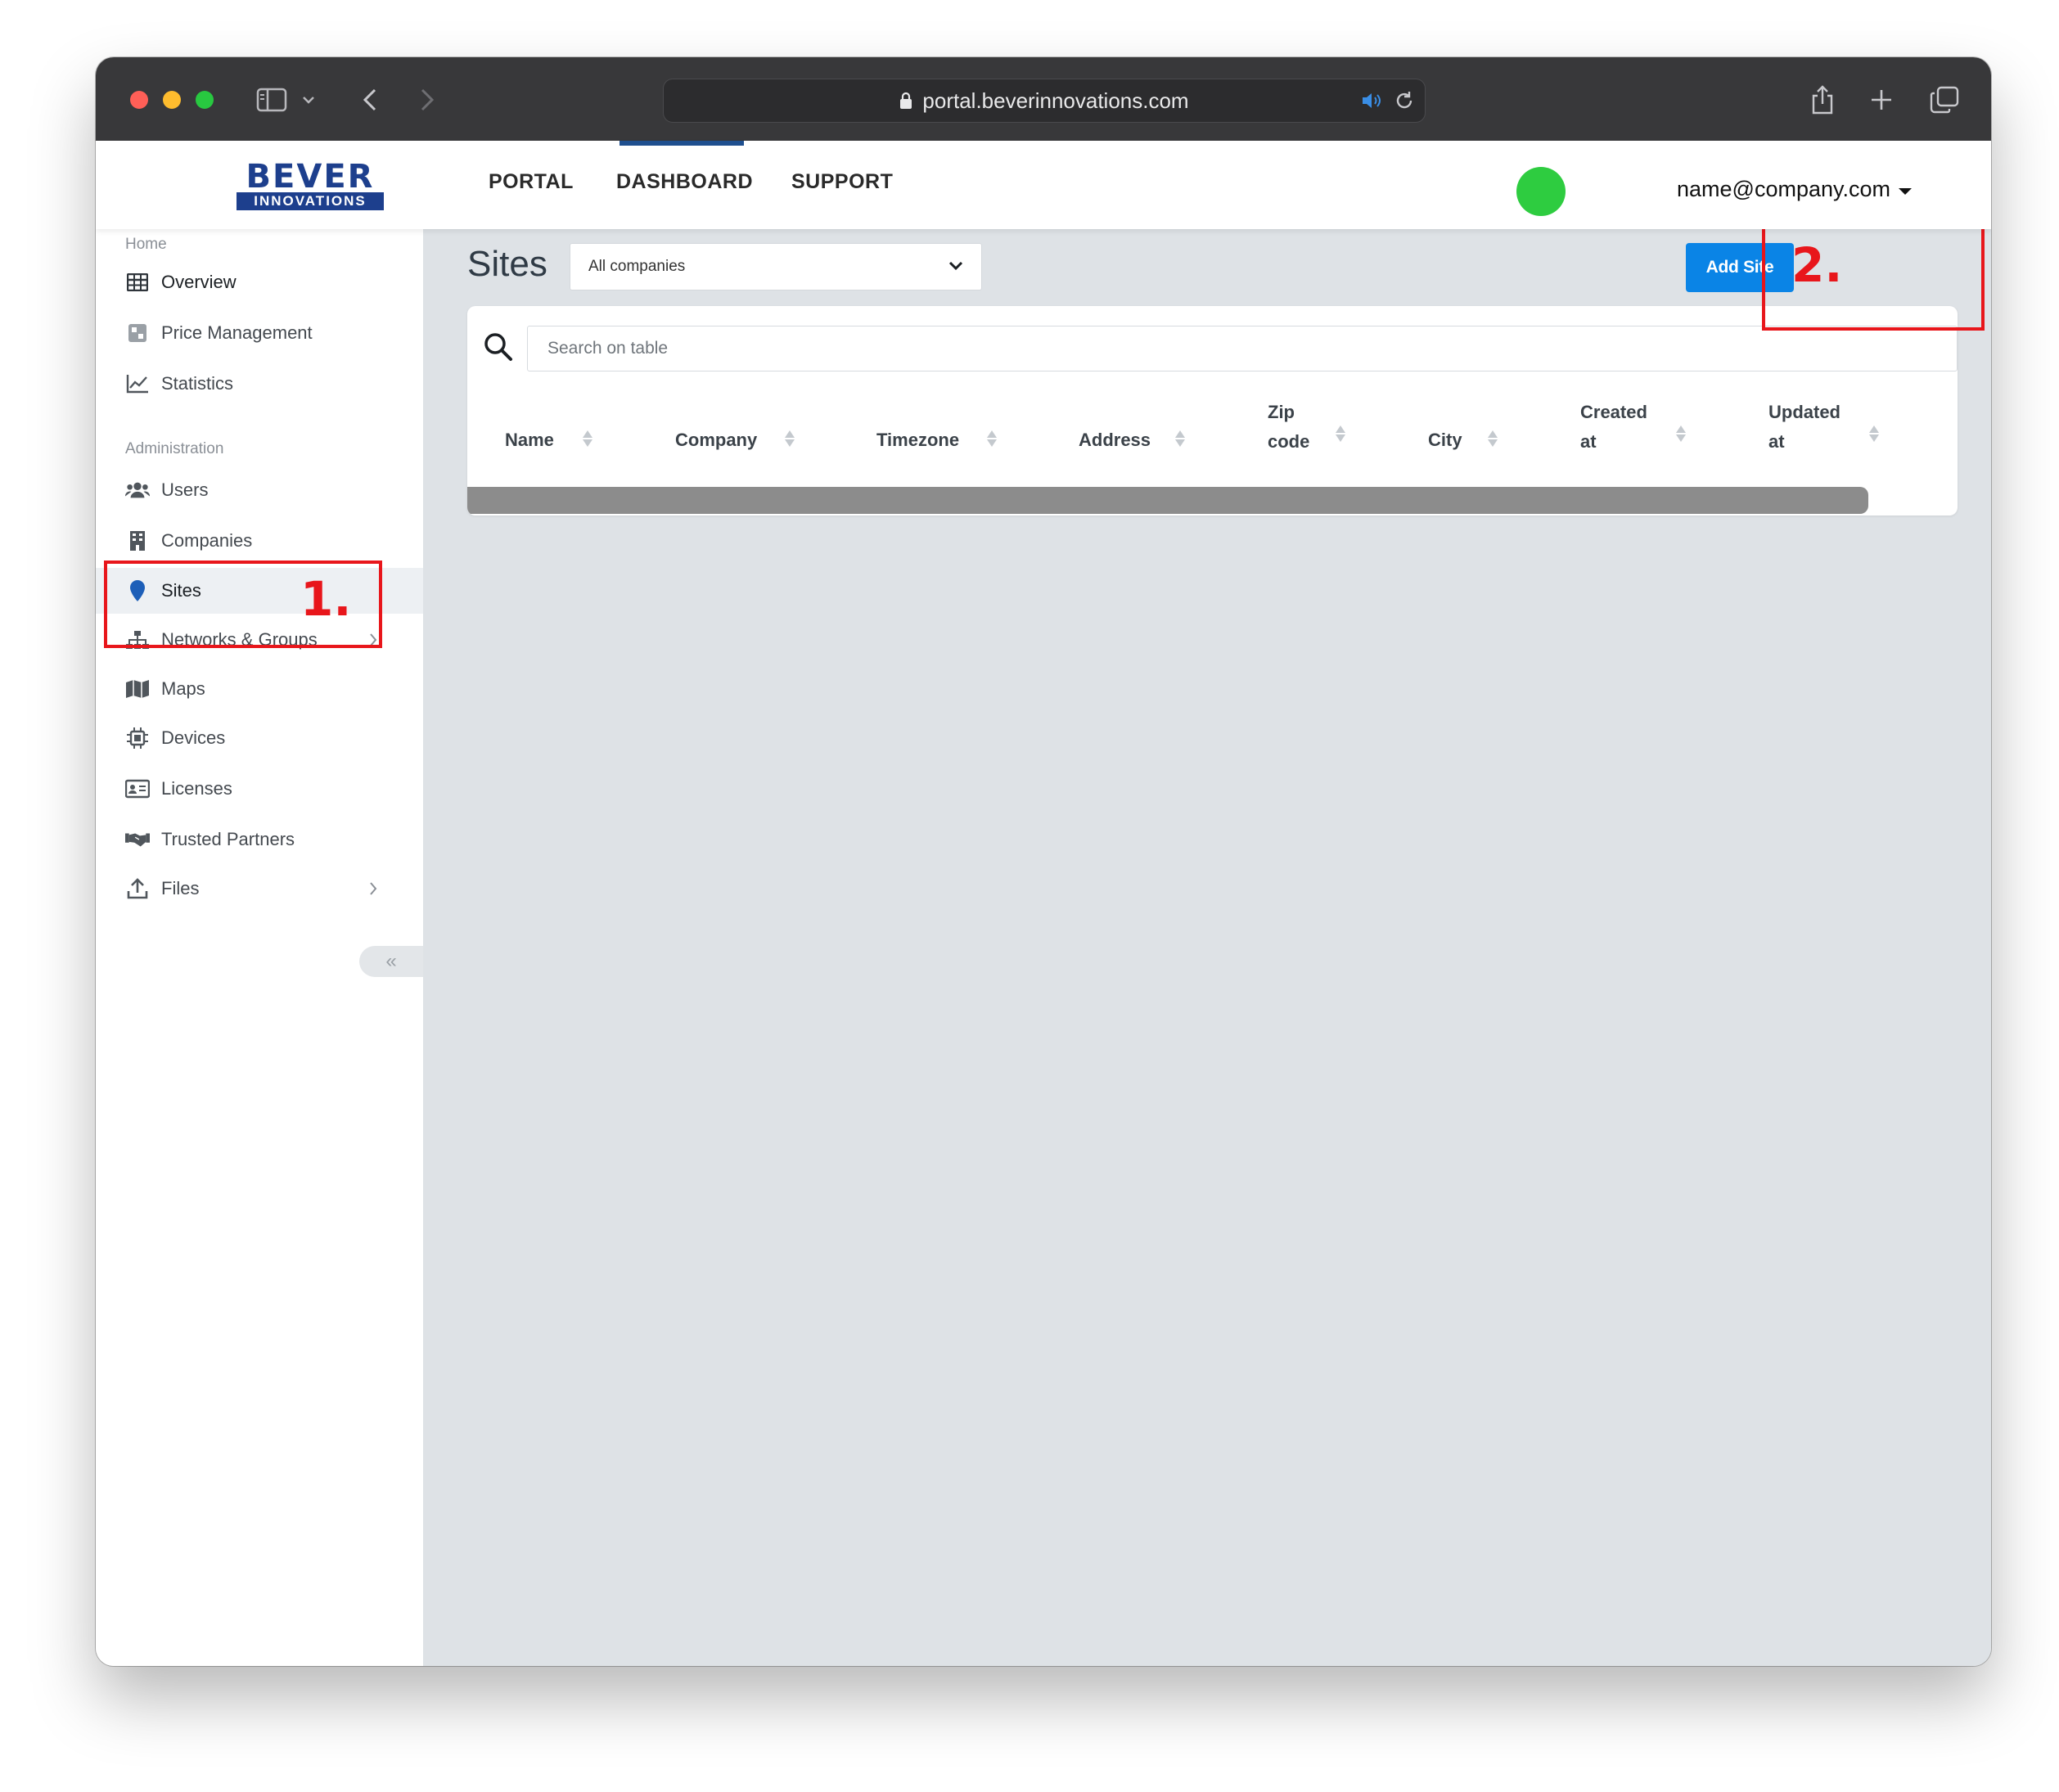 This screenshot has height=1792, width=2059. Describe the element at coordinates (905, 101) in the screenshot. I see `lock-icon` at that location.